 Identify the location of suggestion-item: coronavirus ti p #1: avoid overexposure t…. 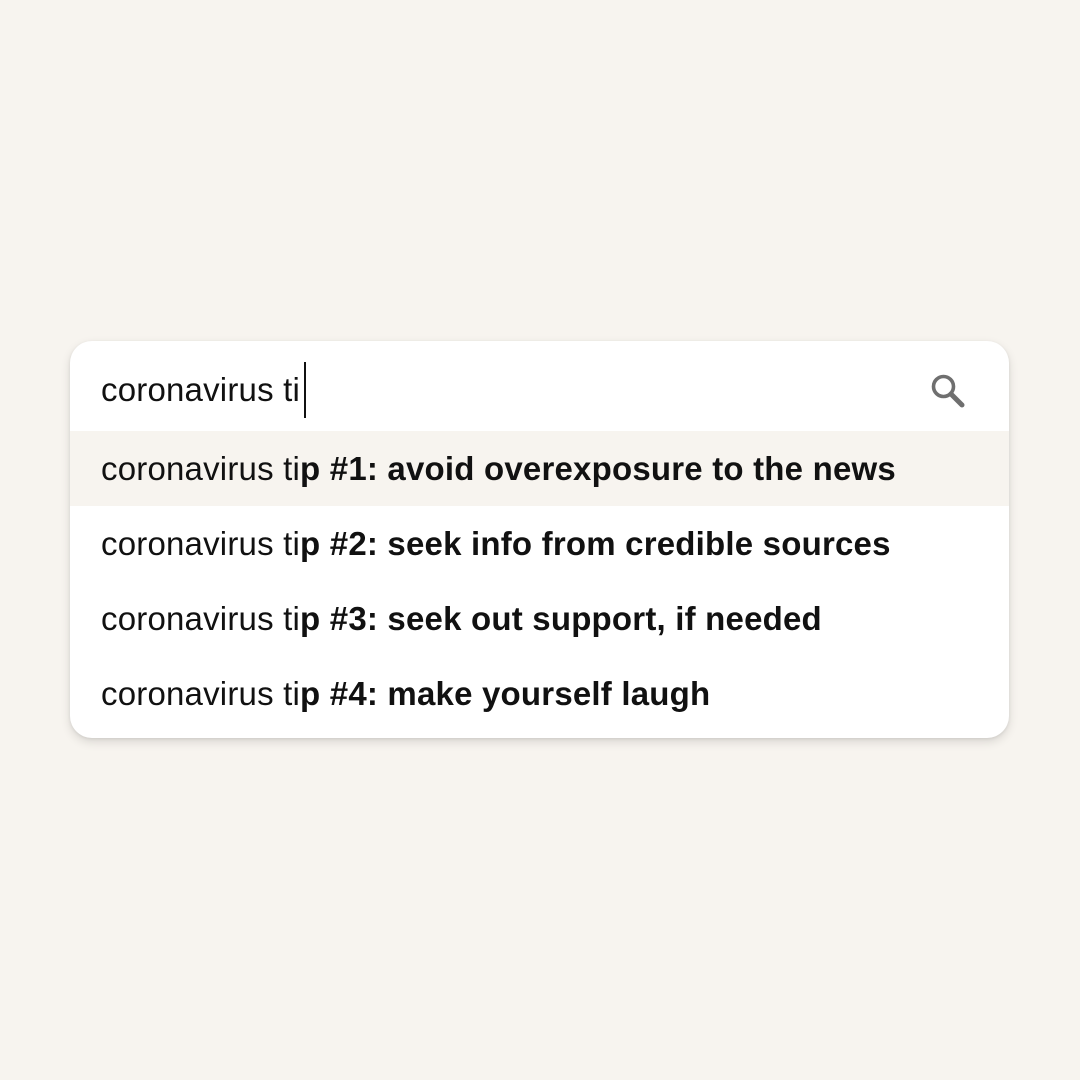
(539, 468).